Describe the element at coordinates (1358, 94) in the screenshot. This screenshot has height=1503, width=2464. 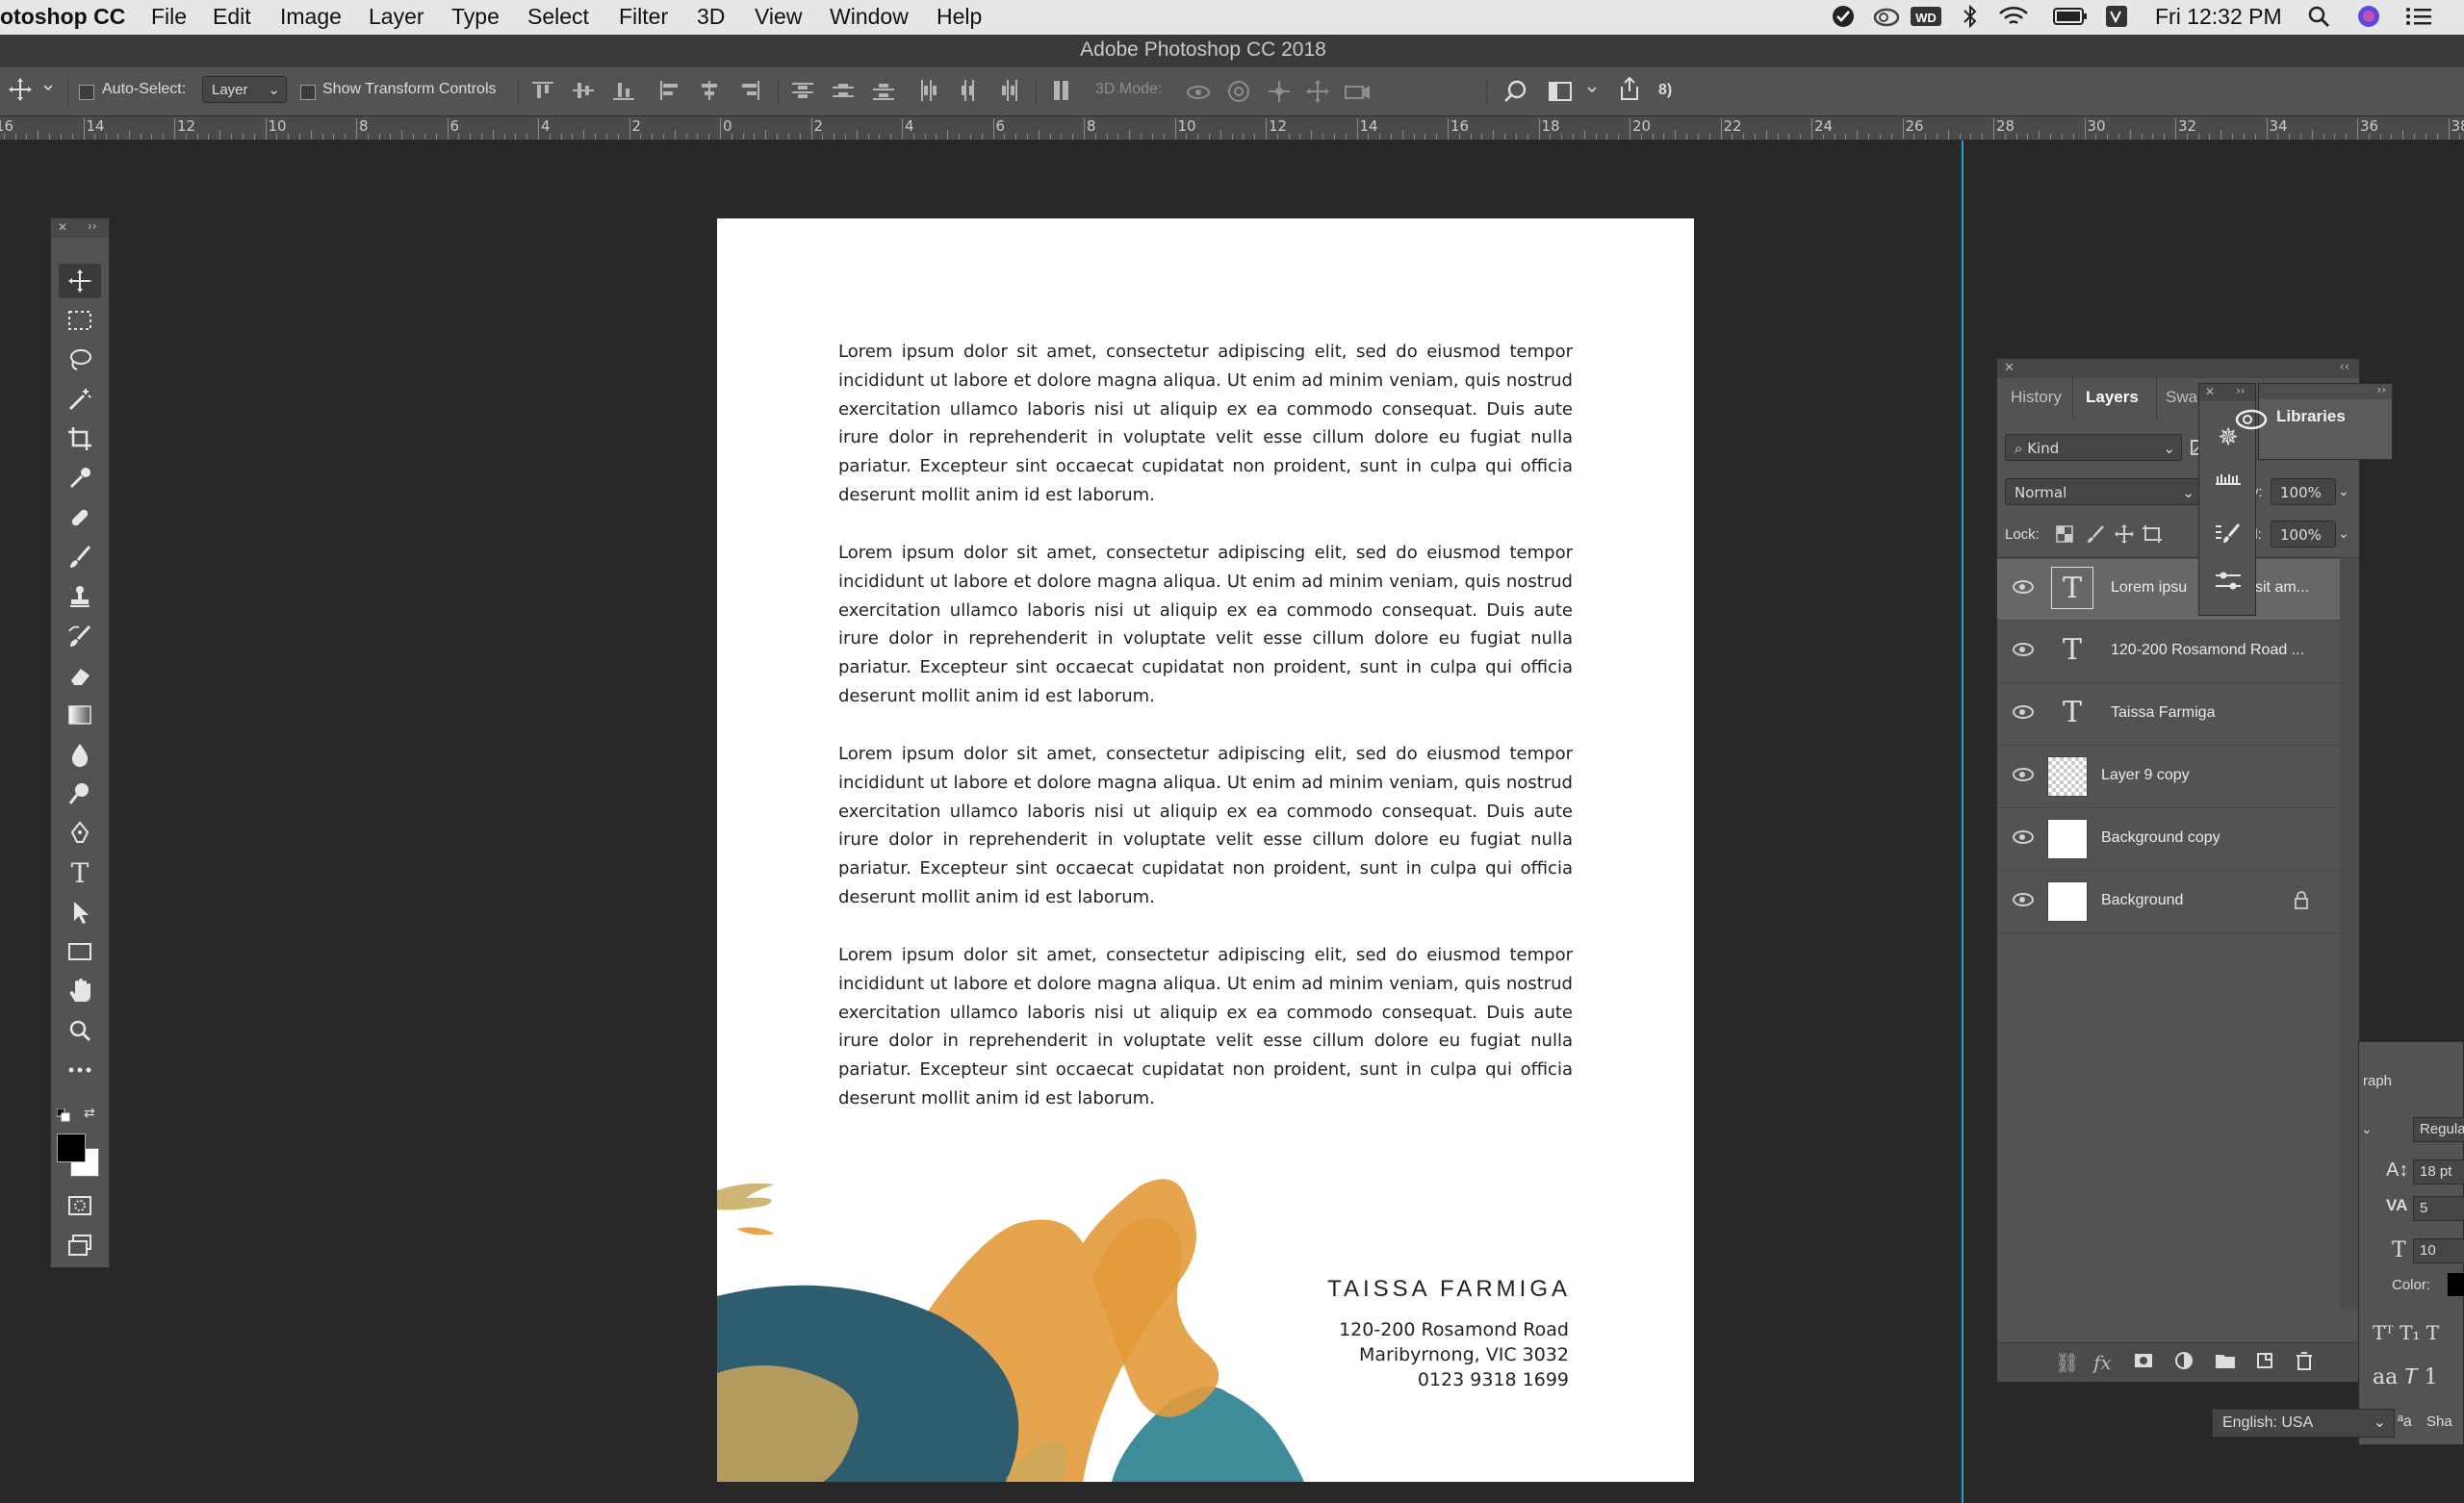
I see `3d-camera-icon` at that location.